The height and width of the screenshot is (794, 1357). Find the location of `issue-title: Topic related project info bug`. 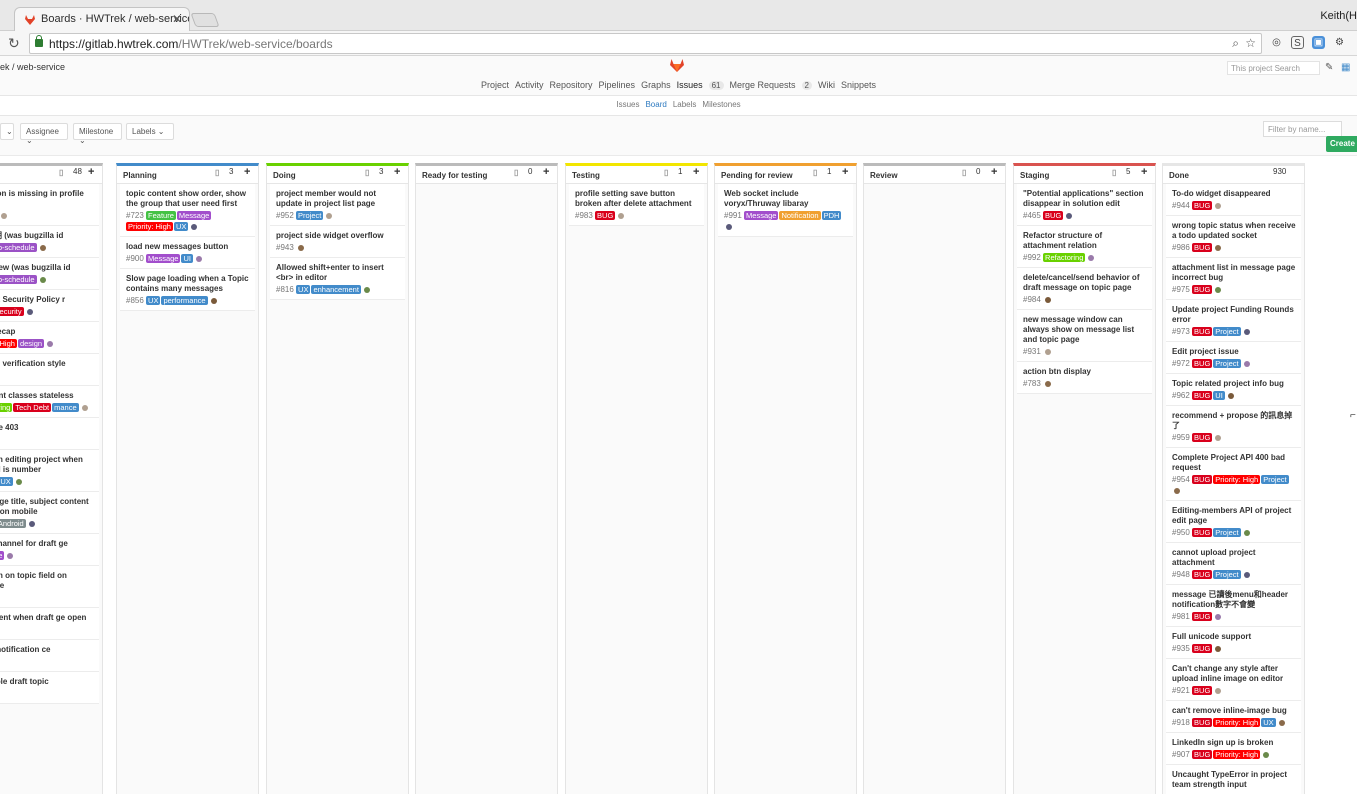

issue-title: Topic related project info bug is located at coordinates (1234, 384).